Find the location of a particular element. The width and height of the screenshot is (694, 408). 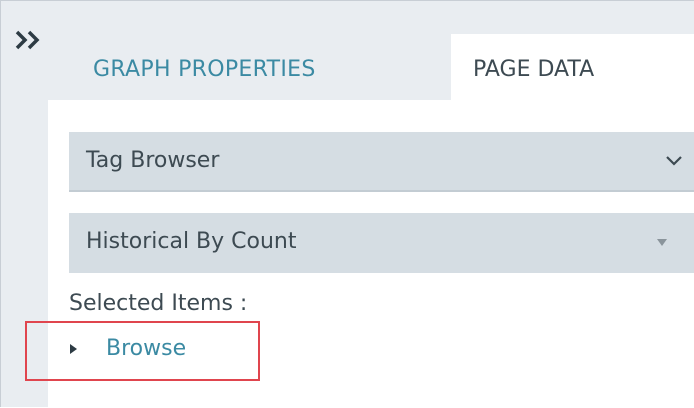

tab-page-data-label: PAGE DATA is located at coordinates (534, 69).